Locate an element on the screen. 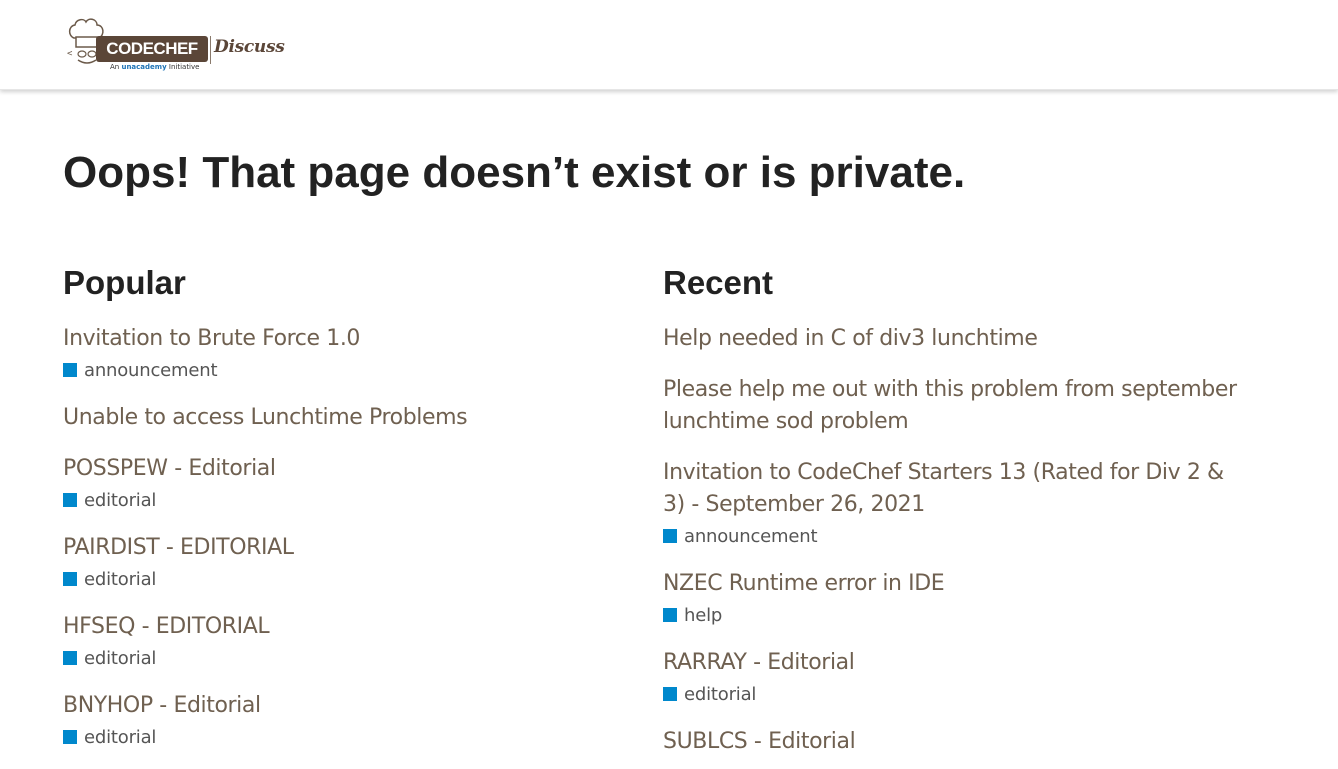 Image resolution: width=1338 pixels, height=769 pixels. topic-link: PAIRDIST - EDITORIAL is located at coordinates (353, 548).